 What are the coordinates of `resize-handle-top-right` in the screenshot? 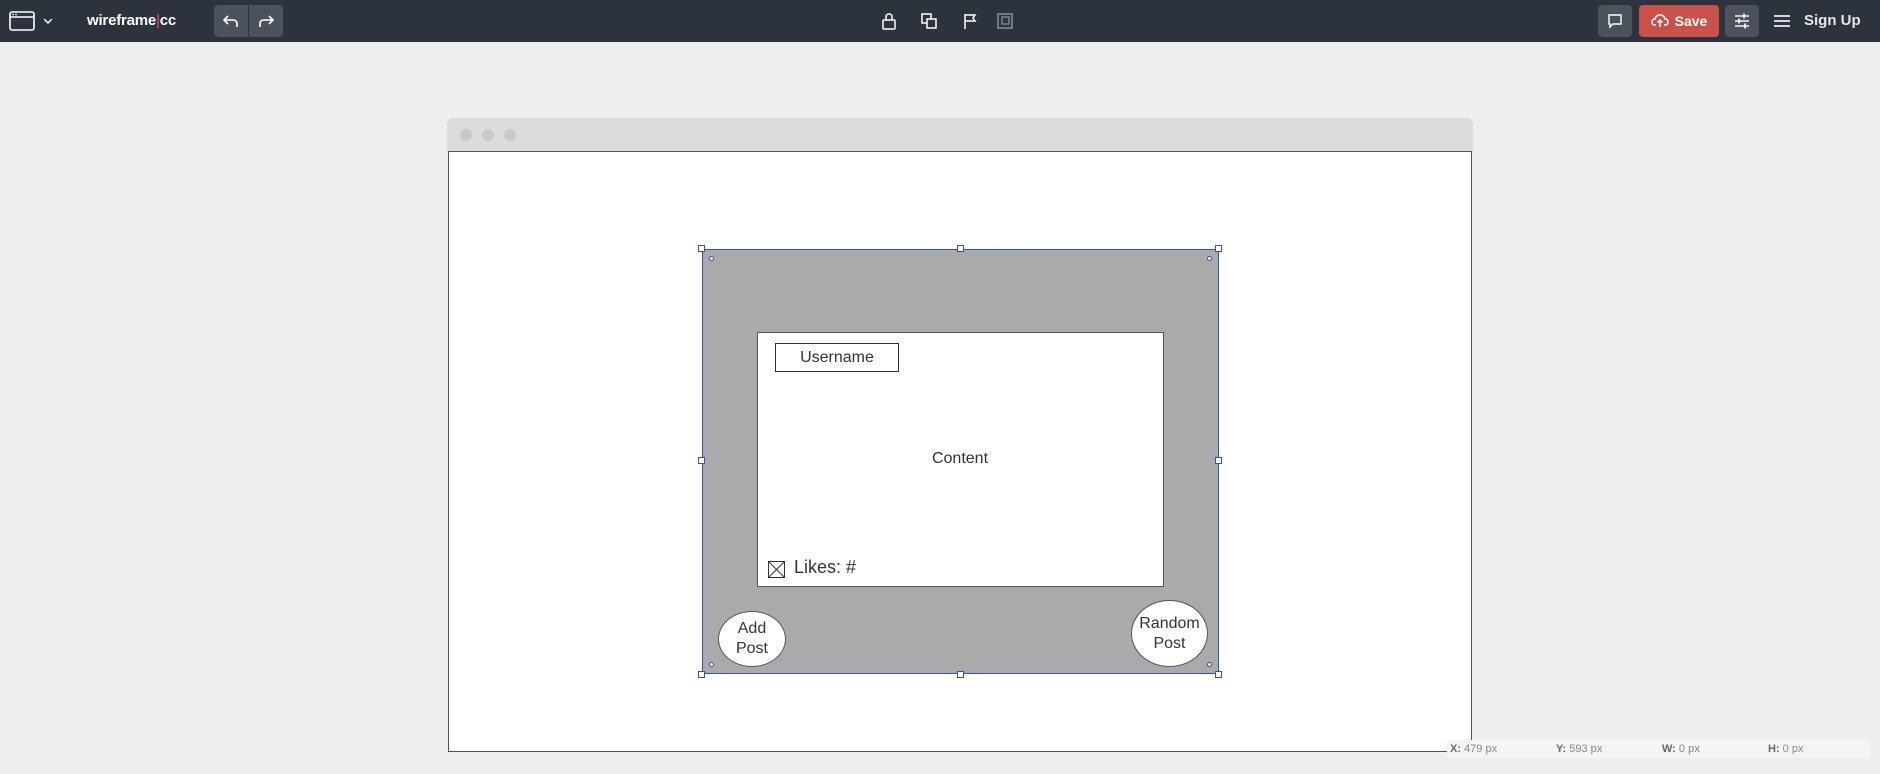 It's located at (1218, 248).